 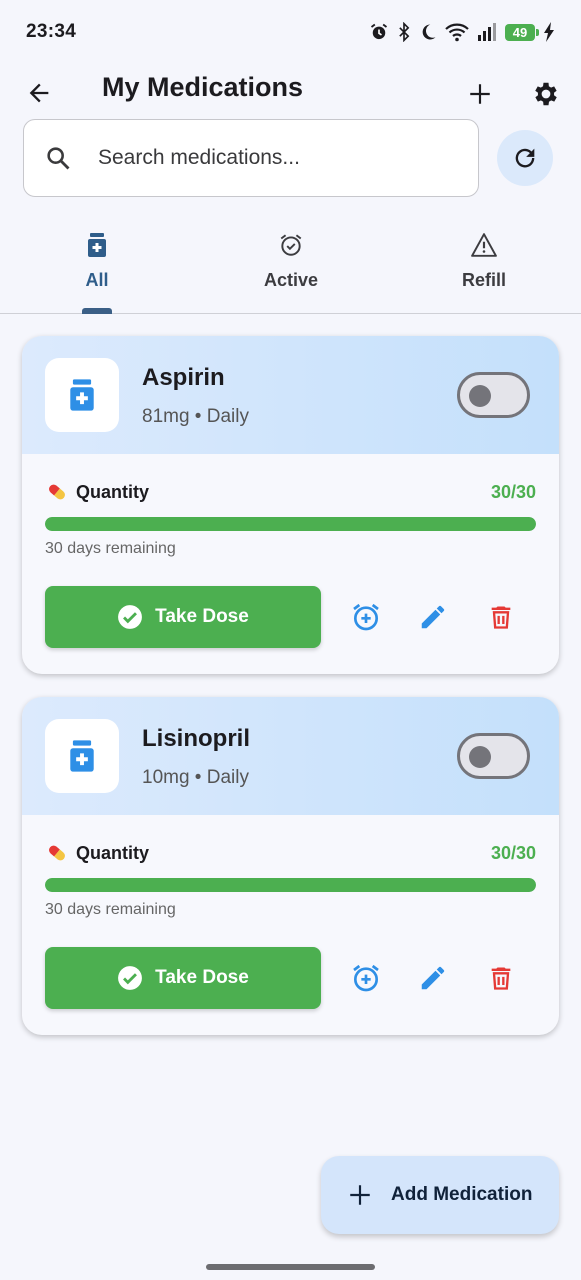 I want to click on status-icons: 49, so click(x=462, y=32).